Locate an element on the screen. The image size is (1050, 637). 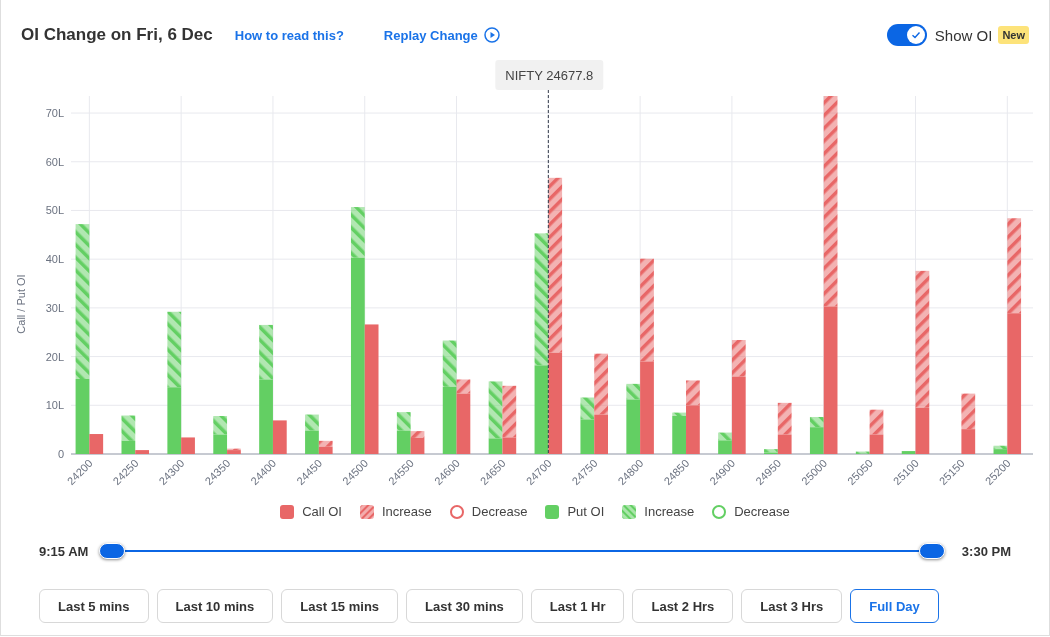
y-axis-label: 0 is located at coordinates (60, 454).